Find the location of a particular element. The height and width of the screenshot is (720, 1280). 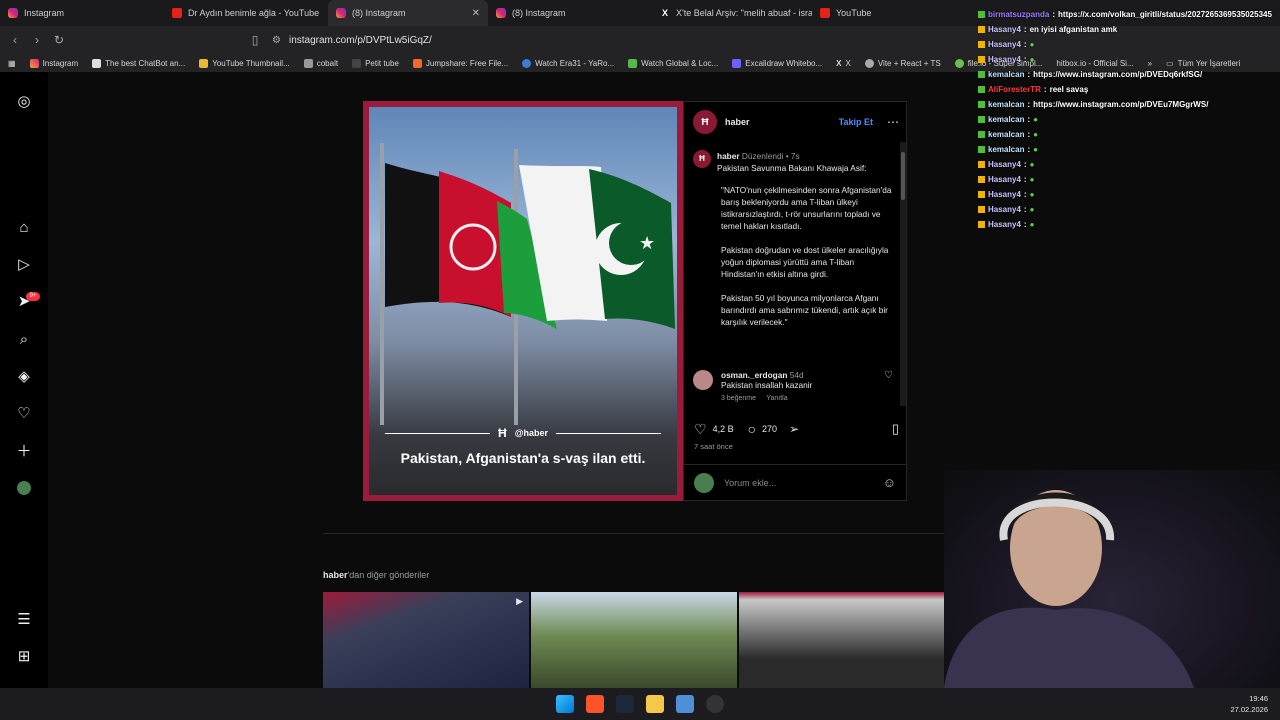

bookmark-petit-tube: Petit tube is located at coordinates (375, 63).